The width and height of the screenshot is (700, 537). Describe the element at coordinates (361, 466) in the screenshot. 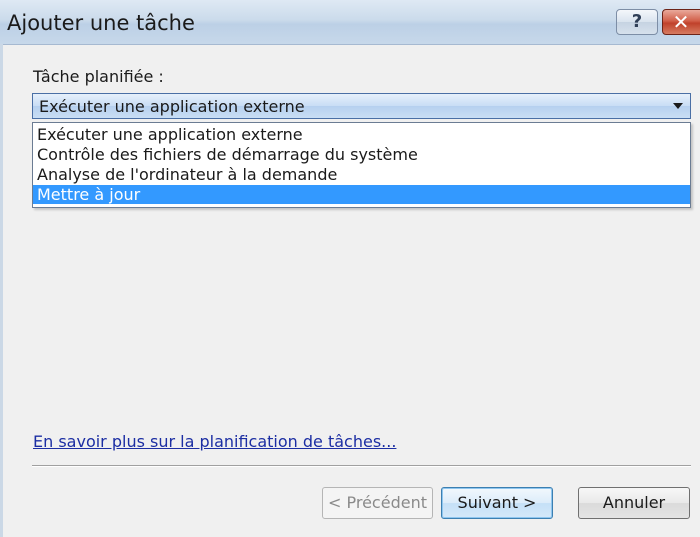

I see `separator` at that location.